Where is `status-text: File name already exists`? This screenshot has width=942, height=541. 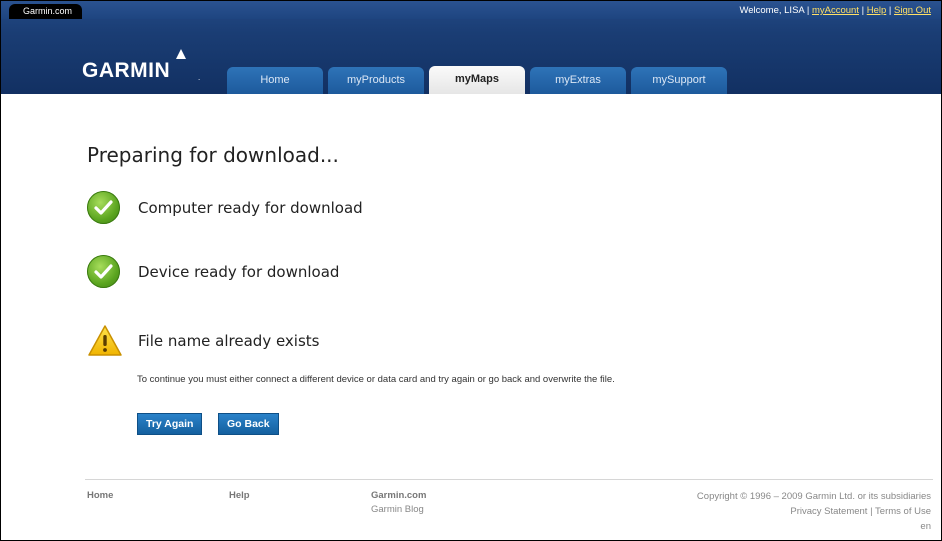 status-text: File name already exists is located at coordinates (229, 341).